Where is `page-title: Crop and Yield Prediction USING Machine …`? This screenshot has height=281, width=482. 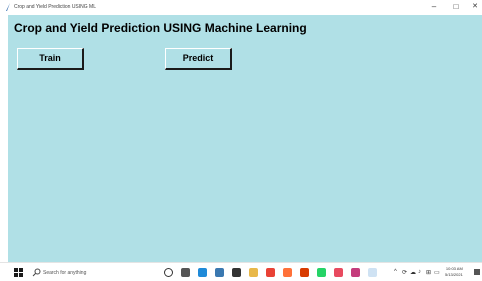 page-title: Crop and Yield Prediction USING Machine … is located at coordinates (160, 28).